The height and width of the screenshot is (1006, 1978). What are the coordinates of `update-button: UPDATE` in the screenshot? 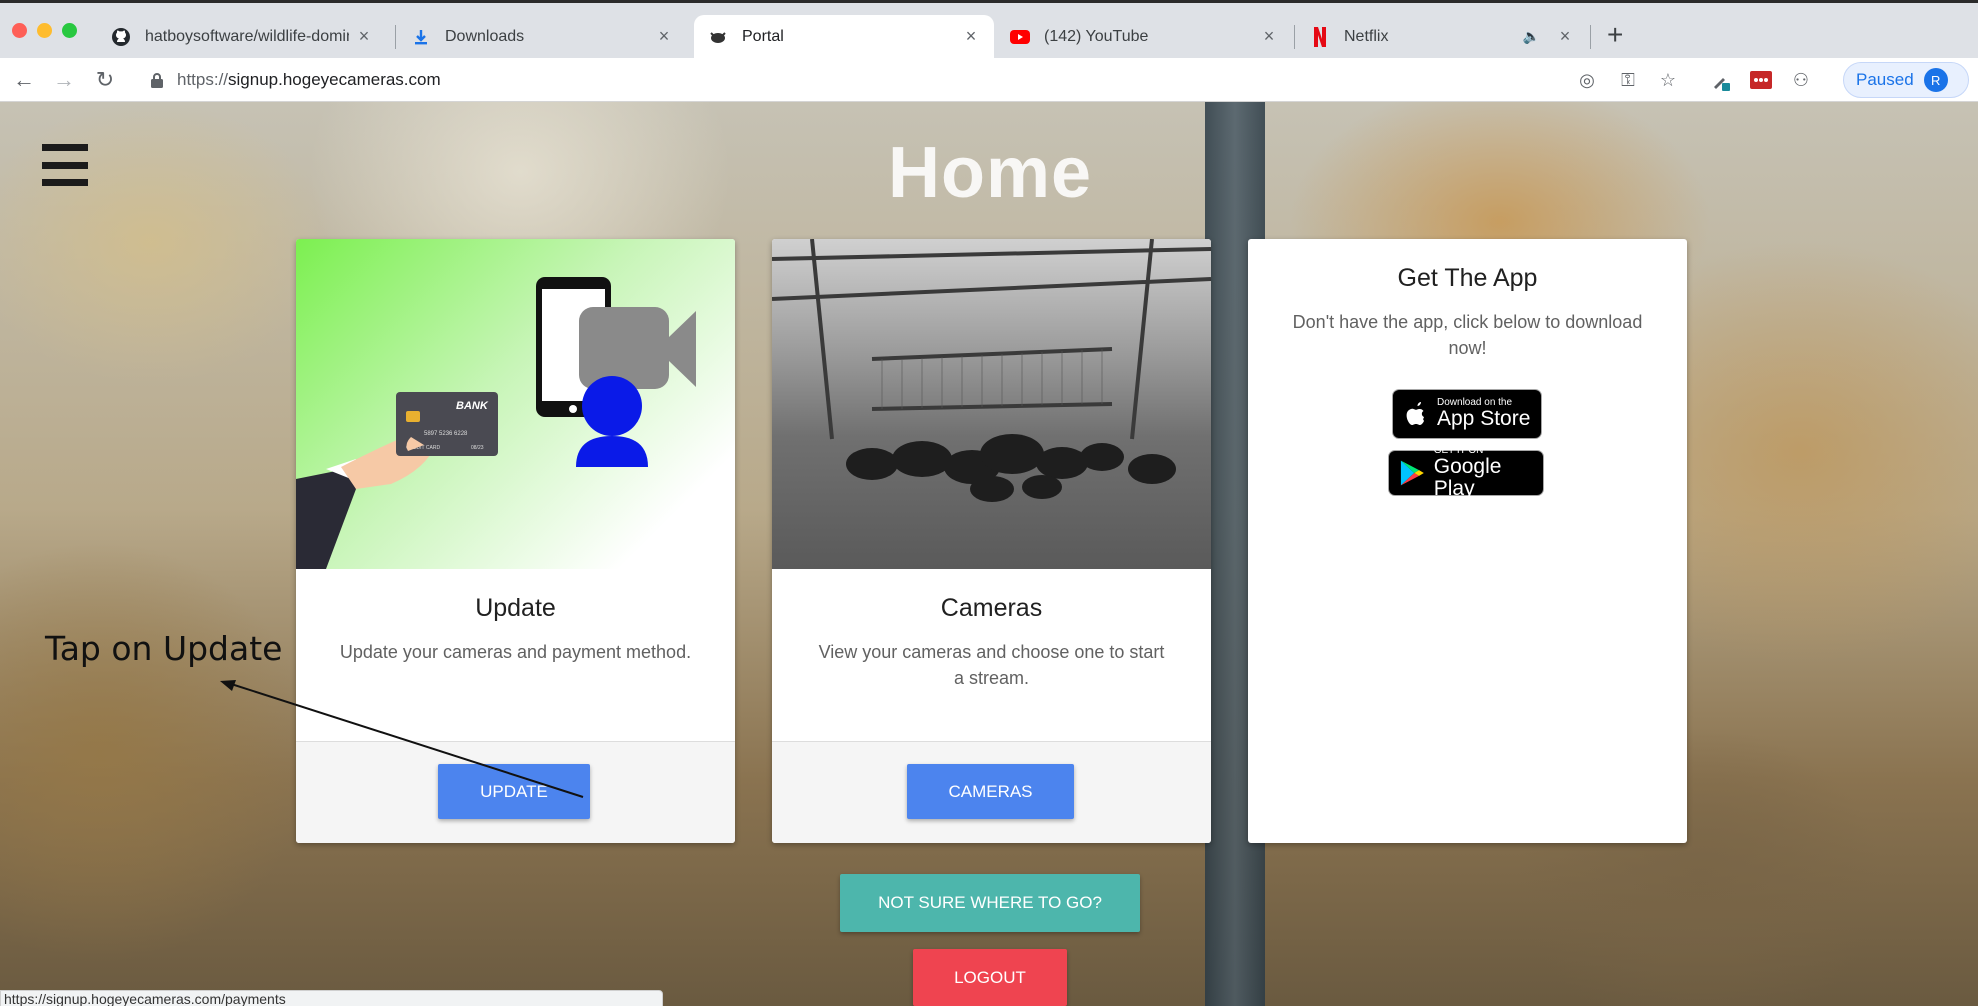 It's located at (514, 791).